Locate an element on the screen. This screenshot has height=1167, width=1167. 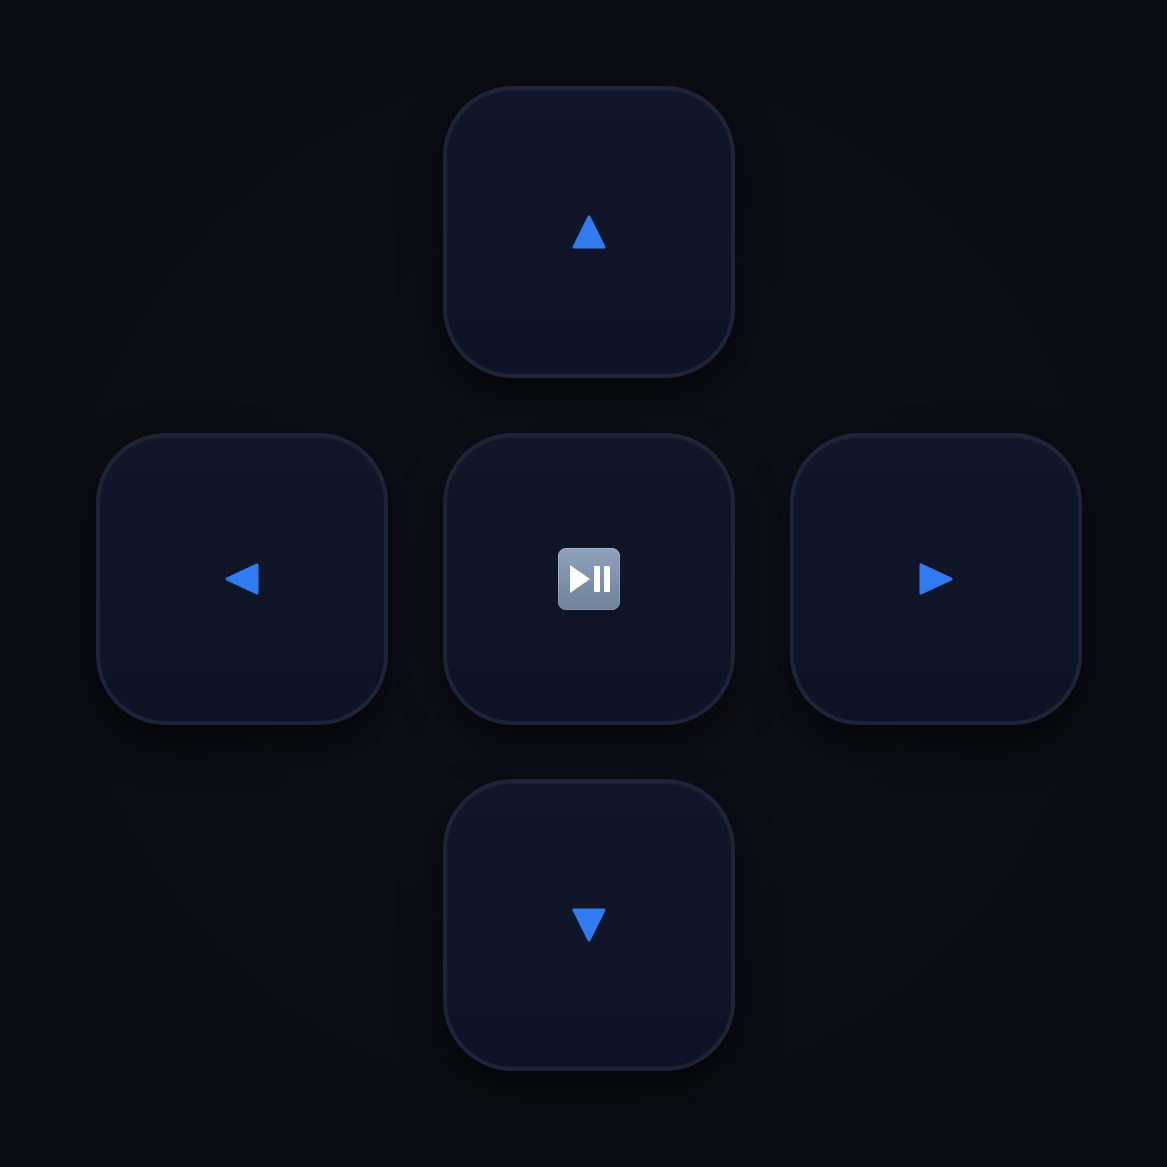
play-pause-icon is located at coordinates (589, 579).